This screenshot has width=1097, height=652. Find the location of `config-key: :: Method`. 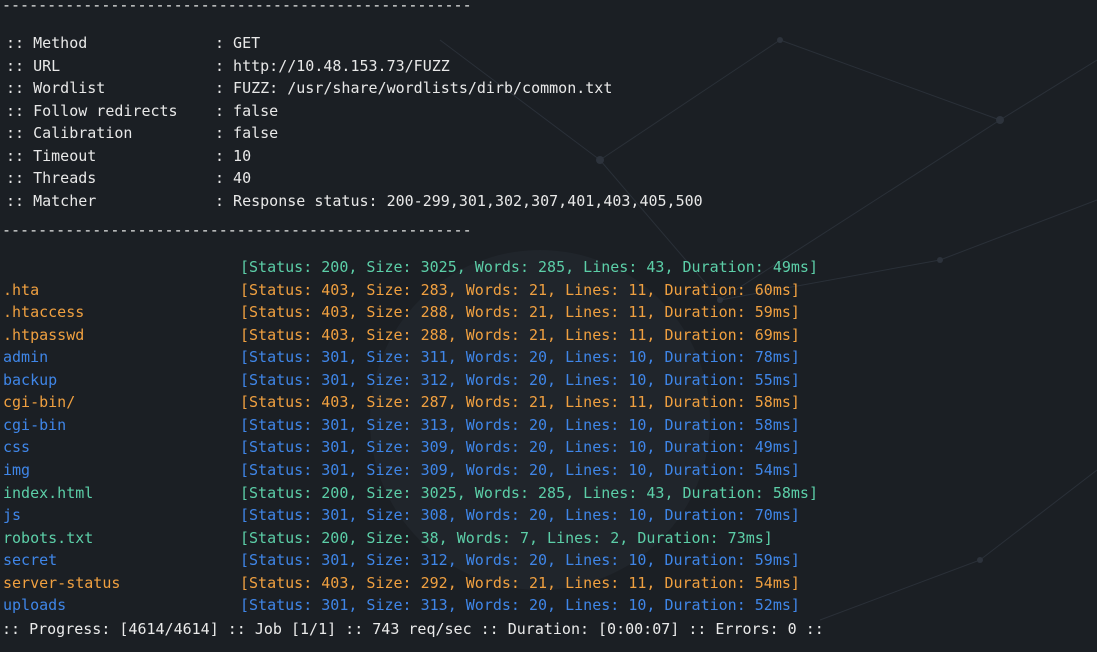

config-key: :: Method is located at coordinates (47, 43).